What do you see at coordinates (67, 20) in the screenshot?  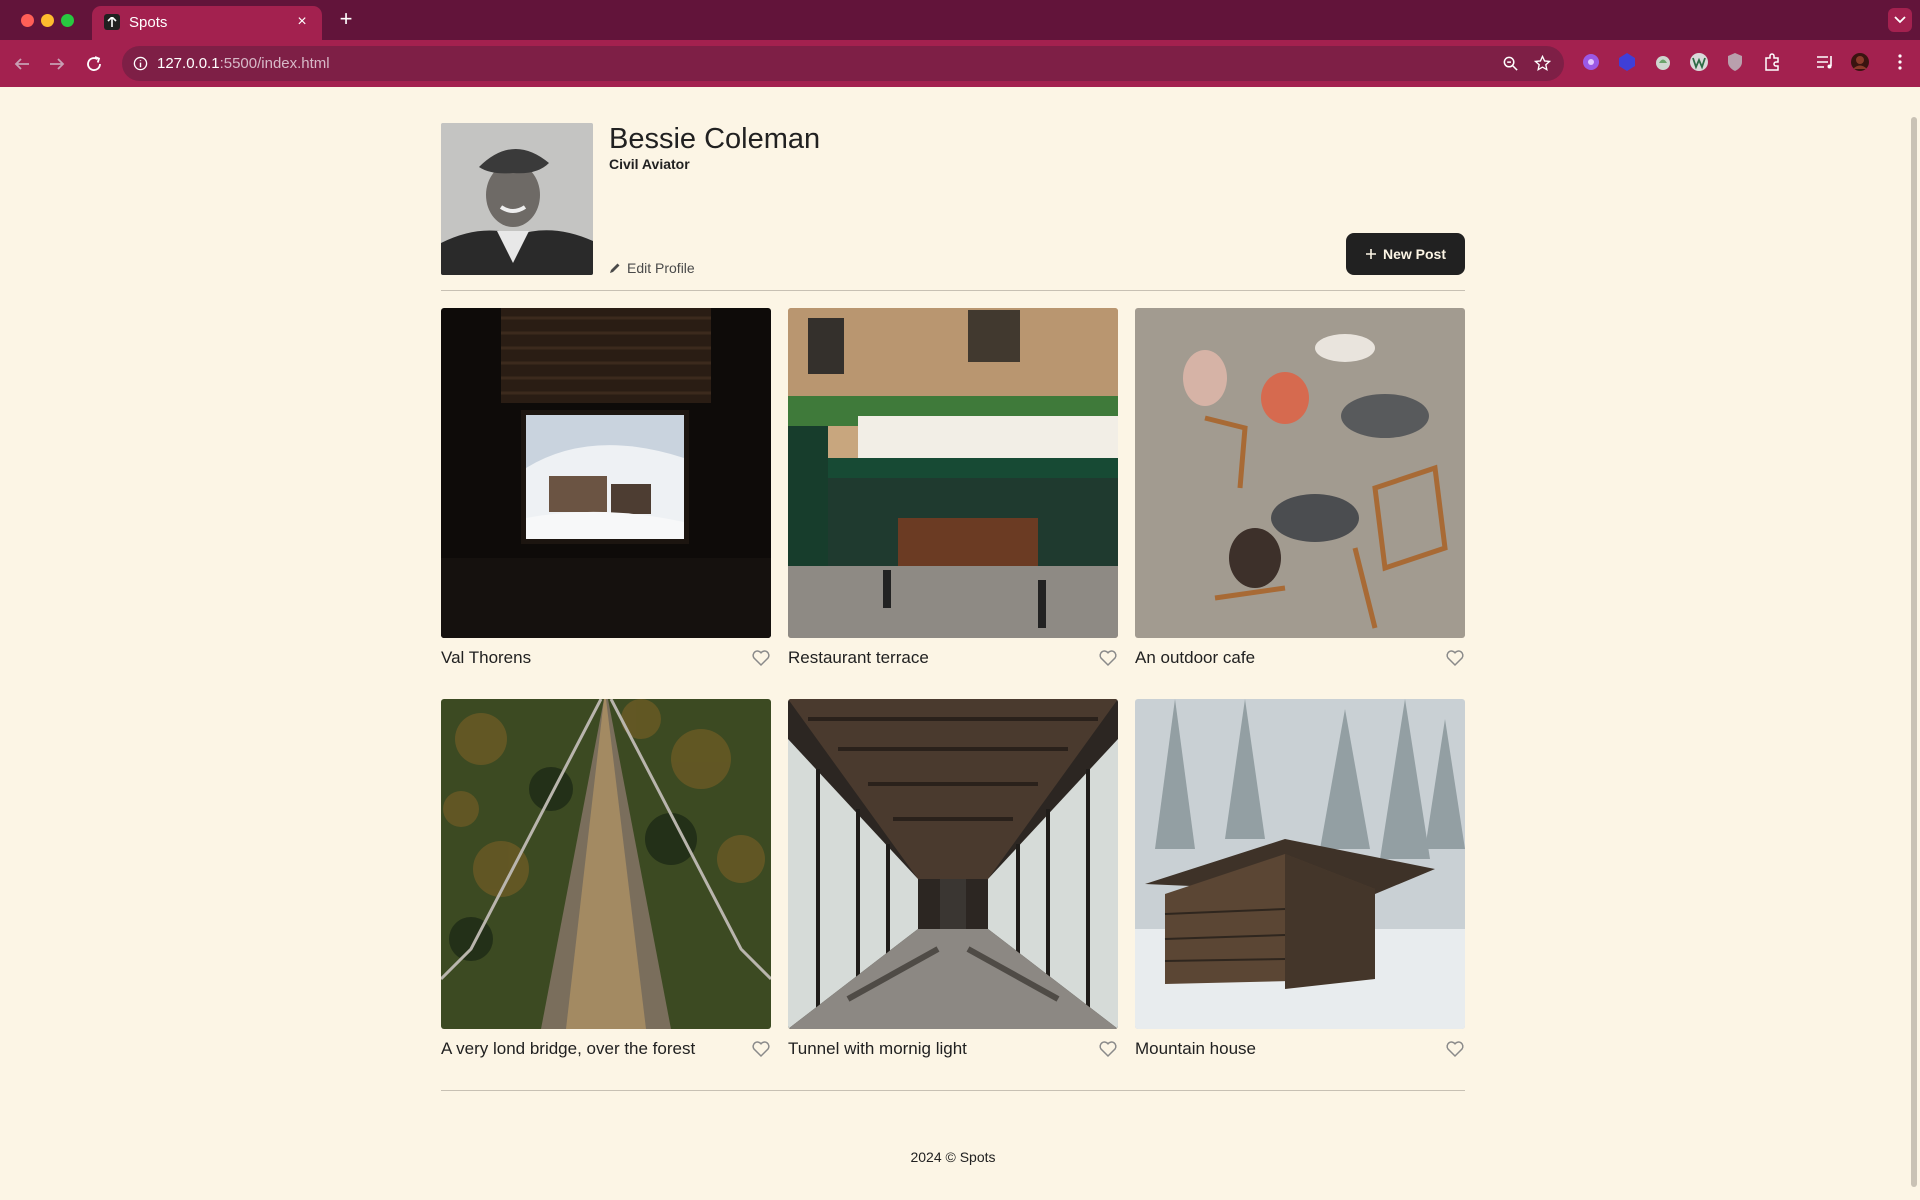 I see `window-maximize-button` at bounding box center [67, 20].